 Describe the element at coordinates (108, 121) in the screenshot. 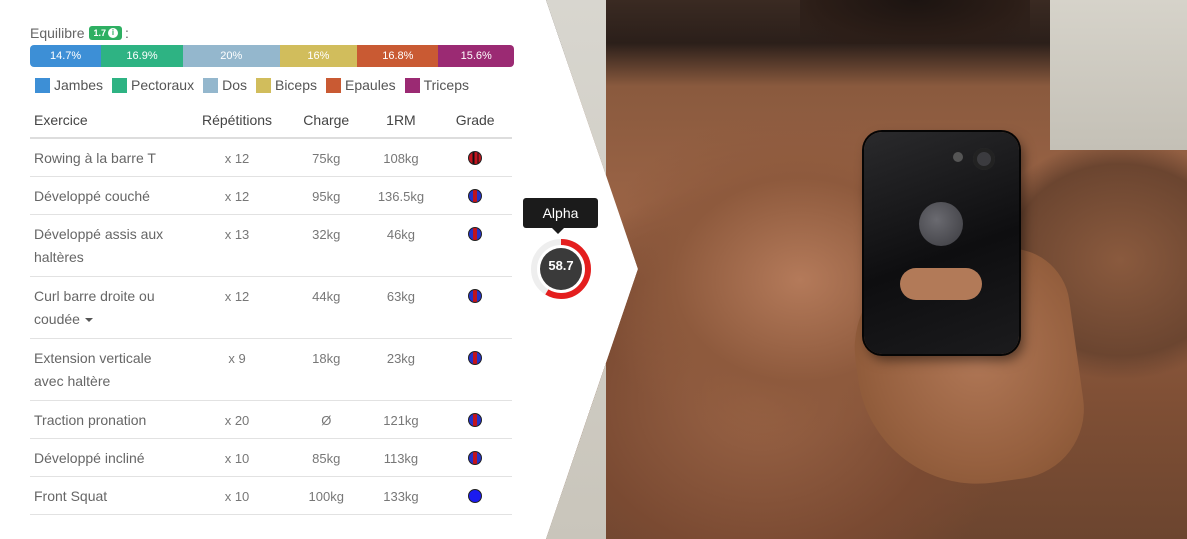

I see `header-exercise: Exercice` at that location.